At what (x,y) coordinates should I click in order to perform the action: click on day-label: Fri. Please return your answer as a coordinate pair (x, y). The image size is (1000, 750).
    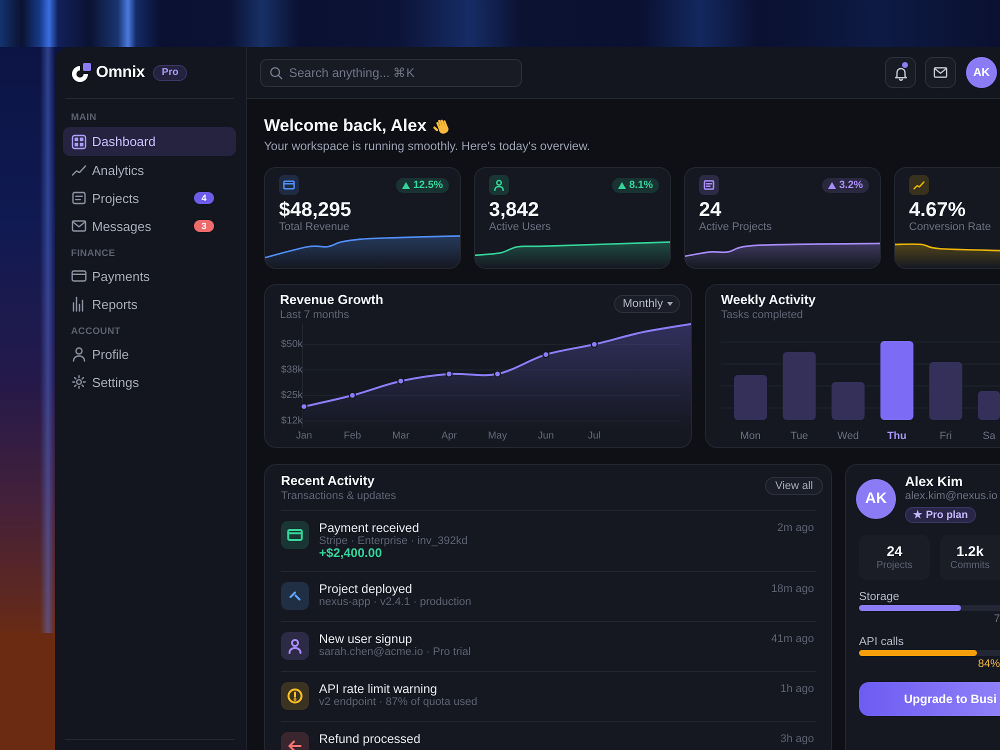
    Looking at the image, I should click on (946, 436).